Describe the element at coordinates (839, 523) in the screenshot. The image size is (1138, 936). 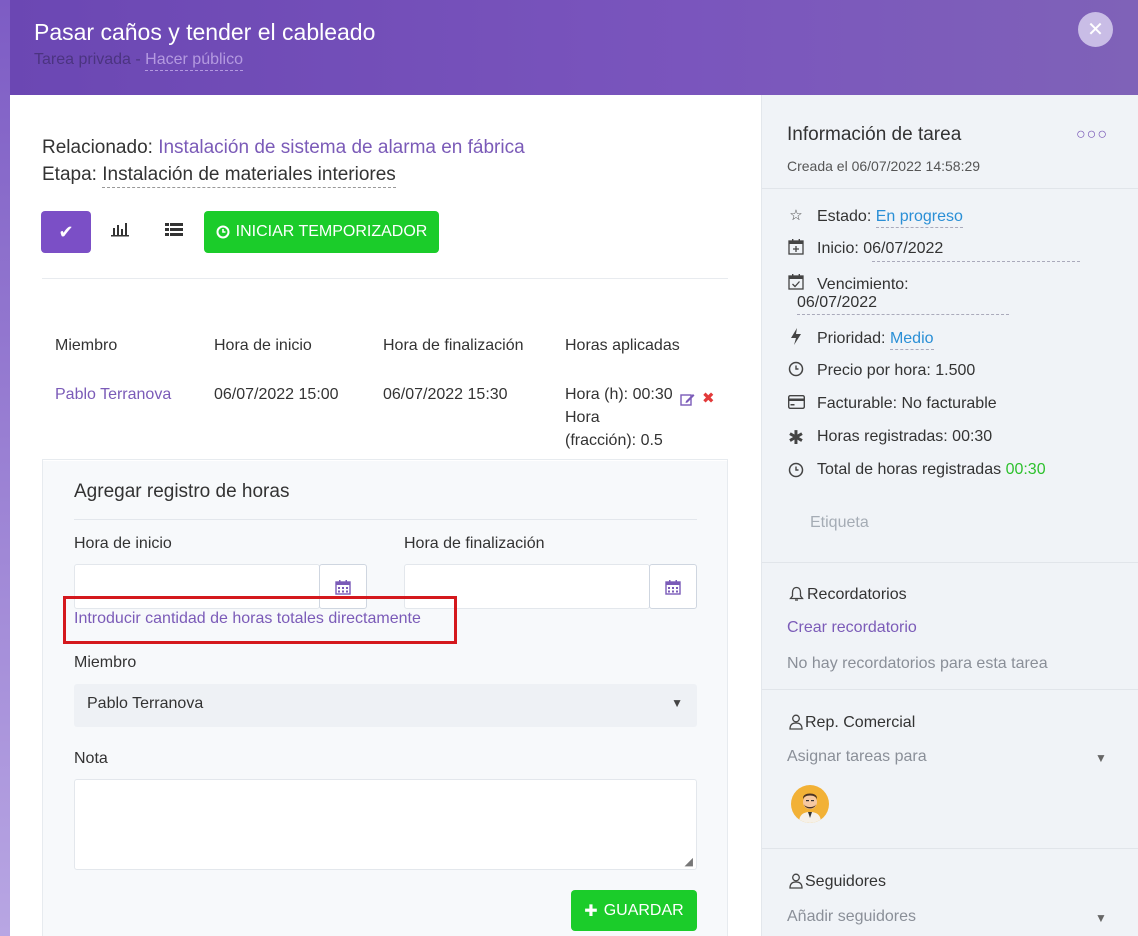
I see `tag-input: Etiqueta` at that location.